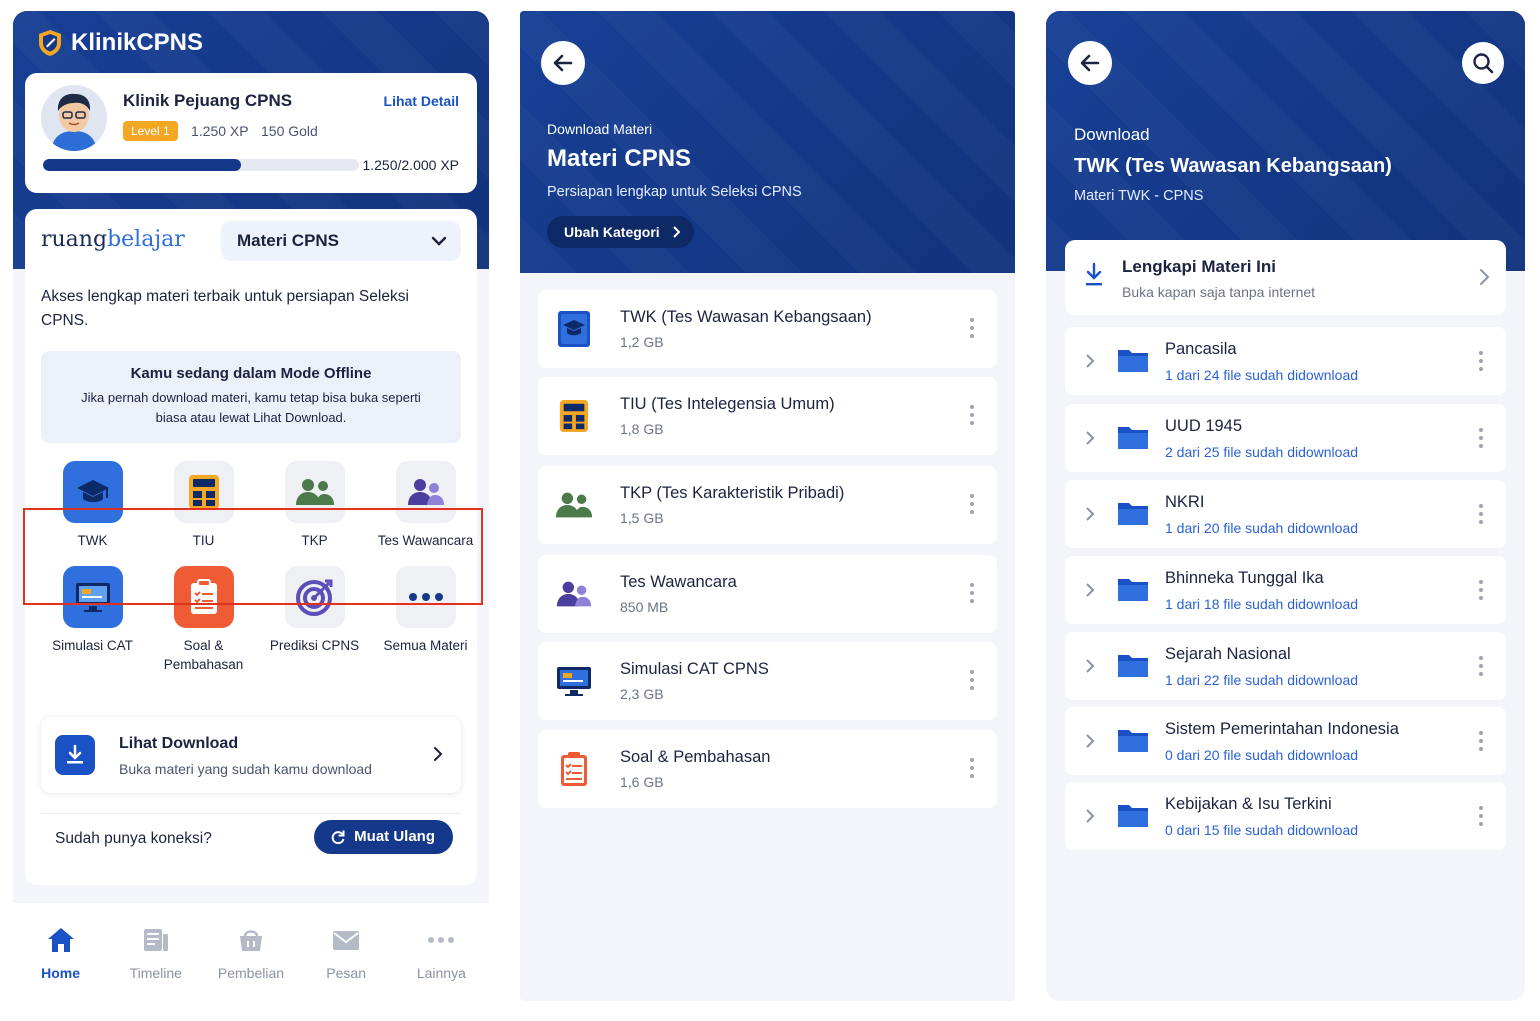  What do you see at coordinates (574, 329) in the screenshot?
I see `graduation-book-icon` at bounding box center [574, 329].